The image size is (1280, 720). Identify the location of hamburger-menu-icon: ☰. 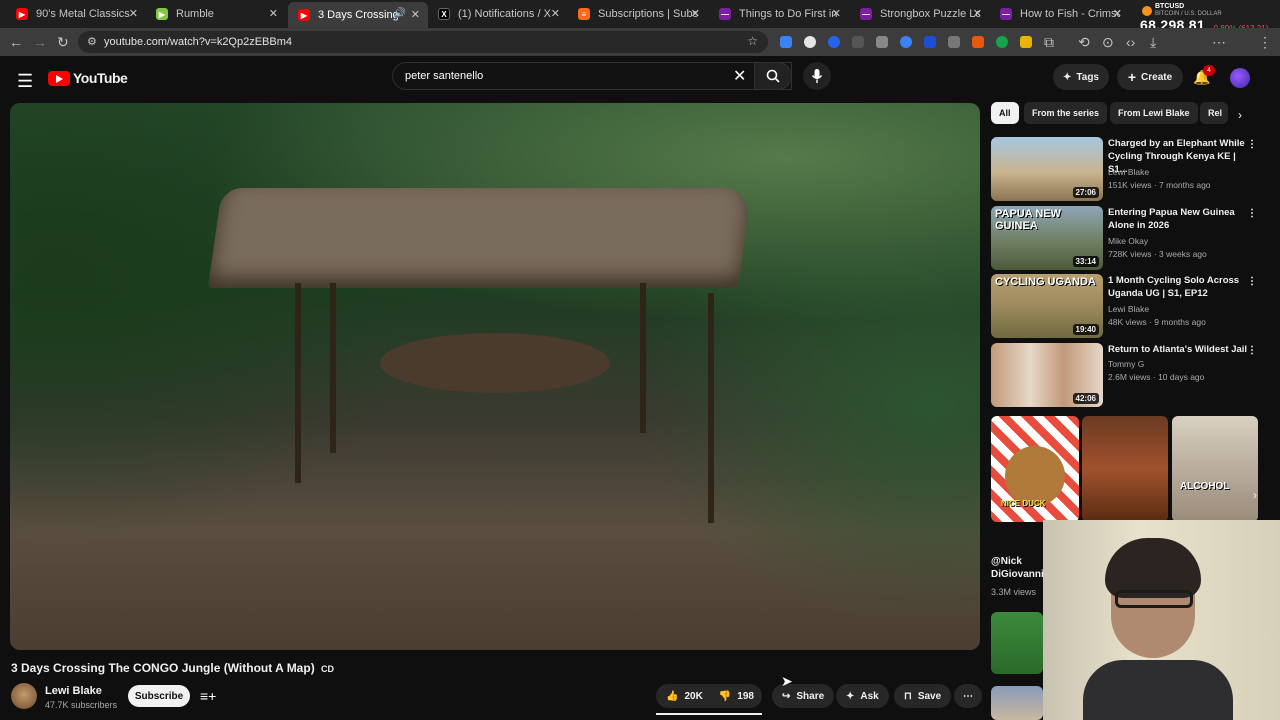
(25, 81).